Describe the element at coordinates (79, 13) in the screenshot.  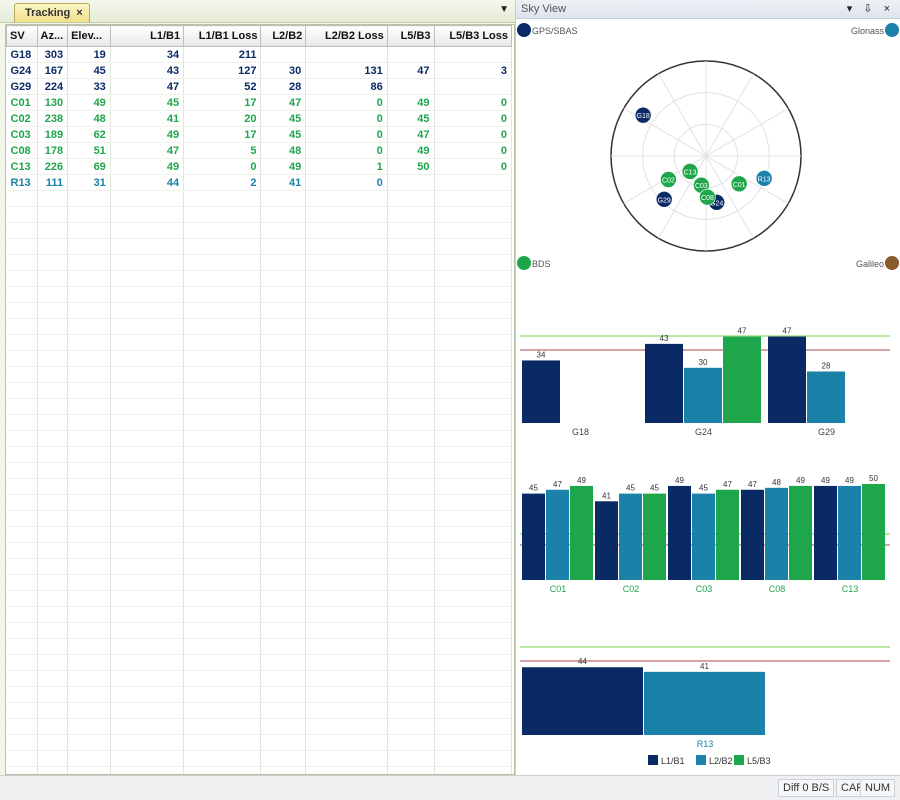
I see `close-icon: ×` at that location.